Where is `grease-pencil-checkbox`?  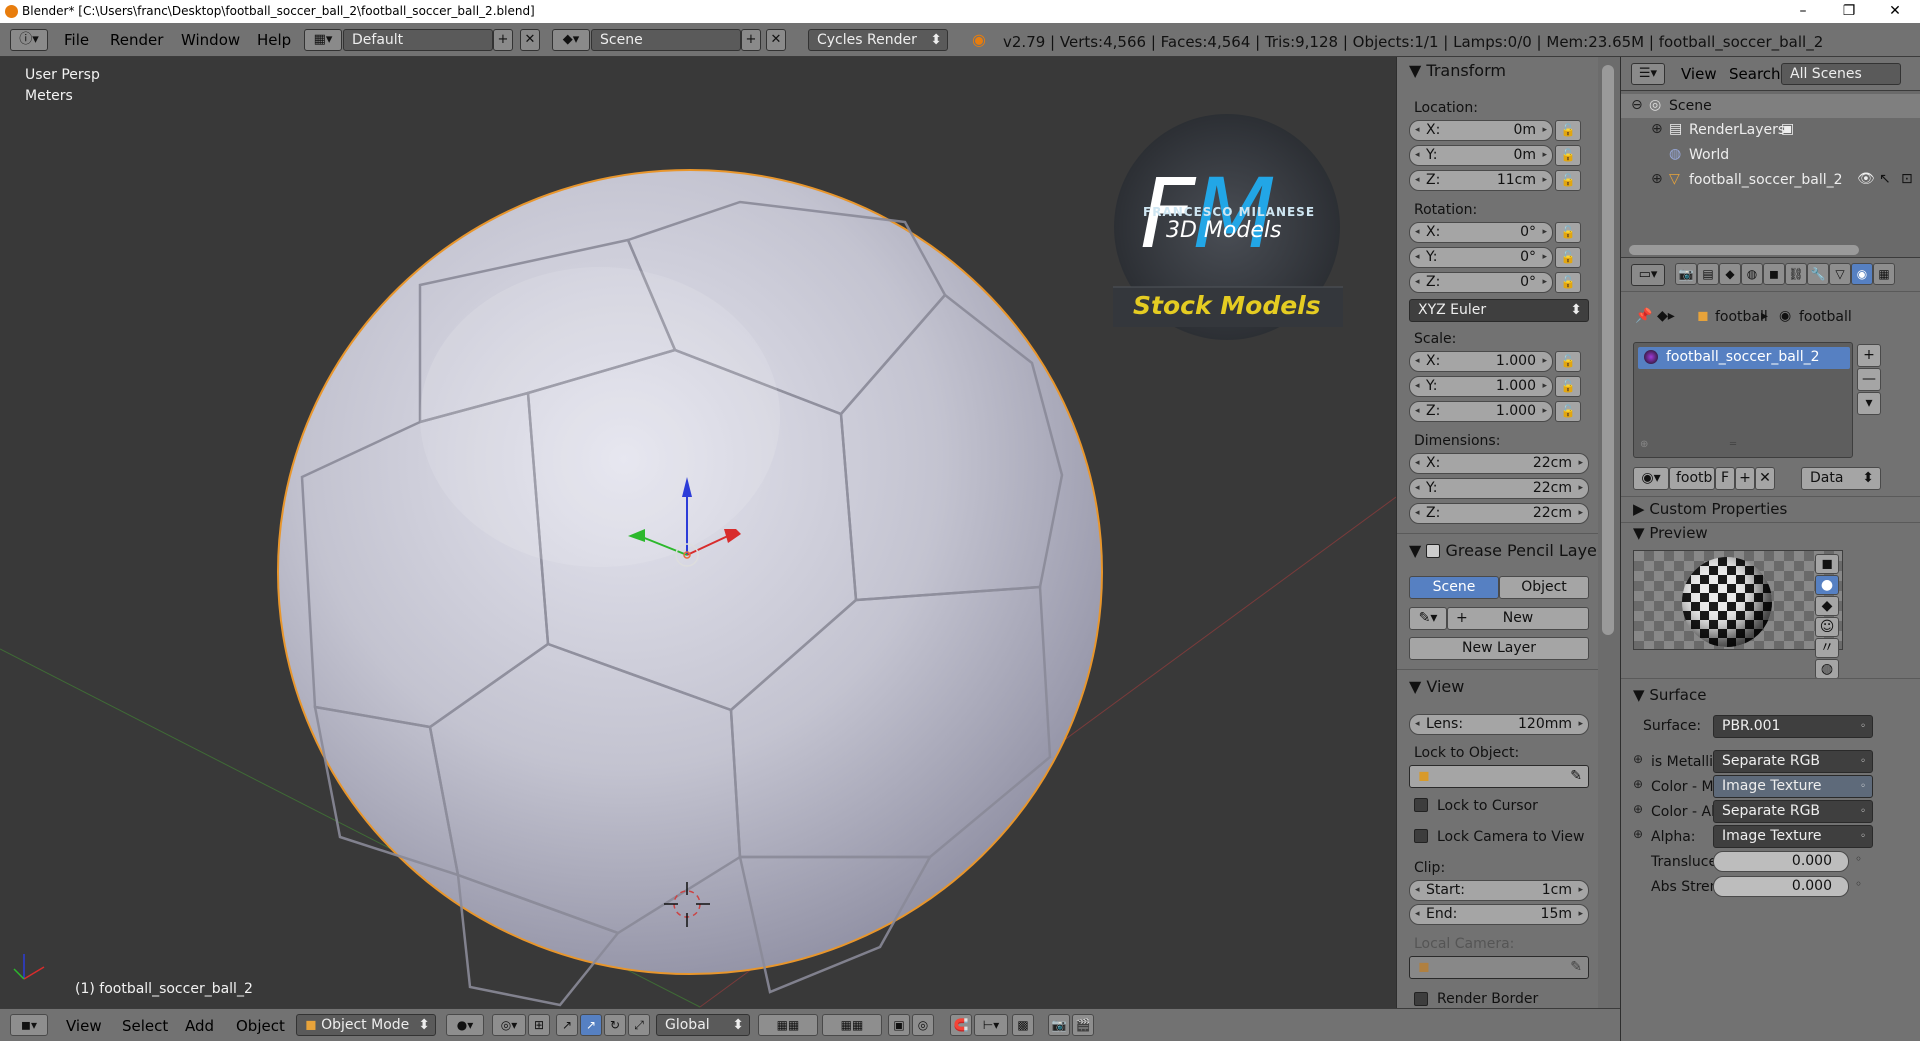
grease-pencil-checkbox is located at coordinates (1433, 551).